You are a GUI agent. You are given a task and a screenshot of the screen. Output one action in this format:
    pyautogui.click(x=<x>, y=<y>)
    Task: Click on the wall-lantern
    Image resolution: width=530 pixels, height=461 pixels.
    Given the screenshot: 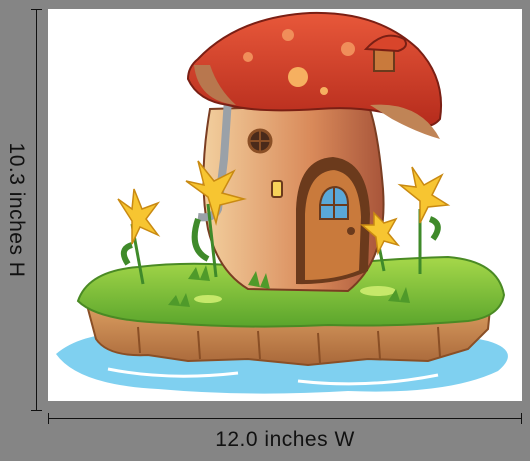 What is the action you would take?
    pyautogui.click(x=277, y=189)
    